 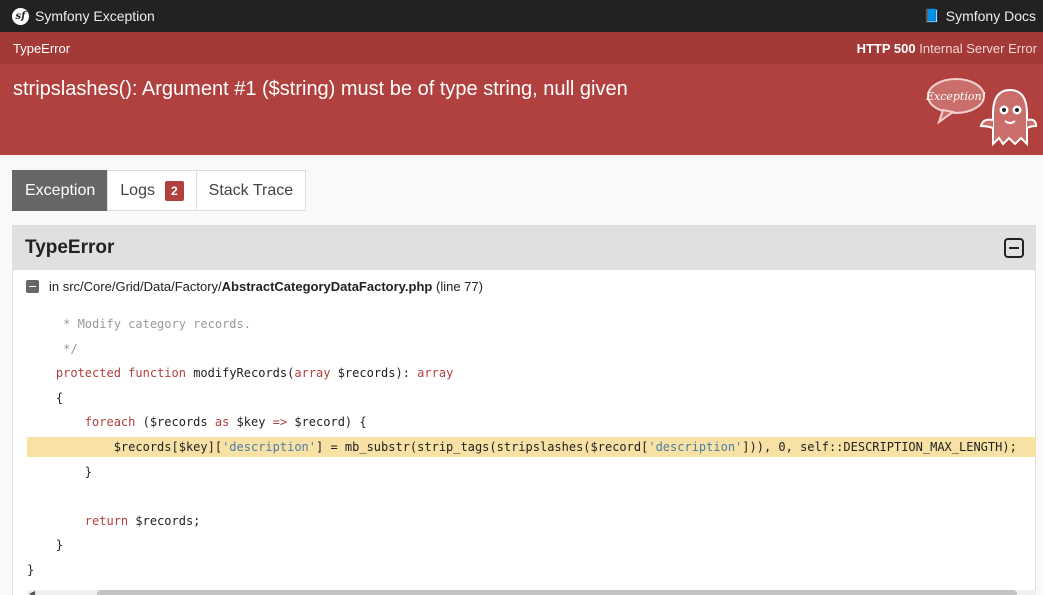 I want to click on code-line: return $records;, so click(x=142, y=520).